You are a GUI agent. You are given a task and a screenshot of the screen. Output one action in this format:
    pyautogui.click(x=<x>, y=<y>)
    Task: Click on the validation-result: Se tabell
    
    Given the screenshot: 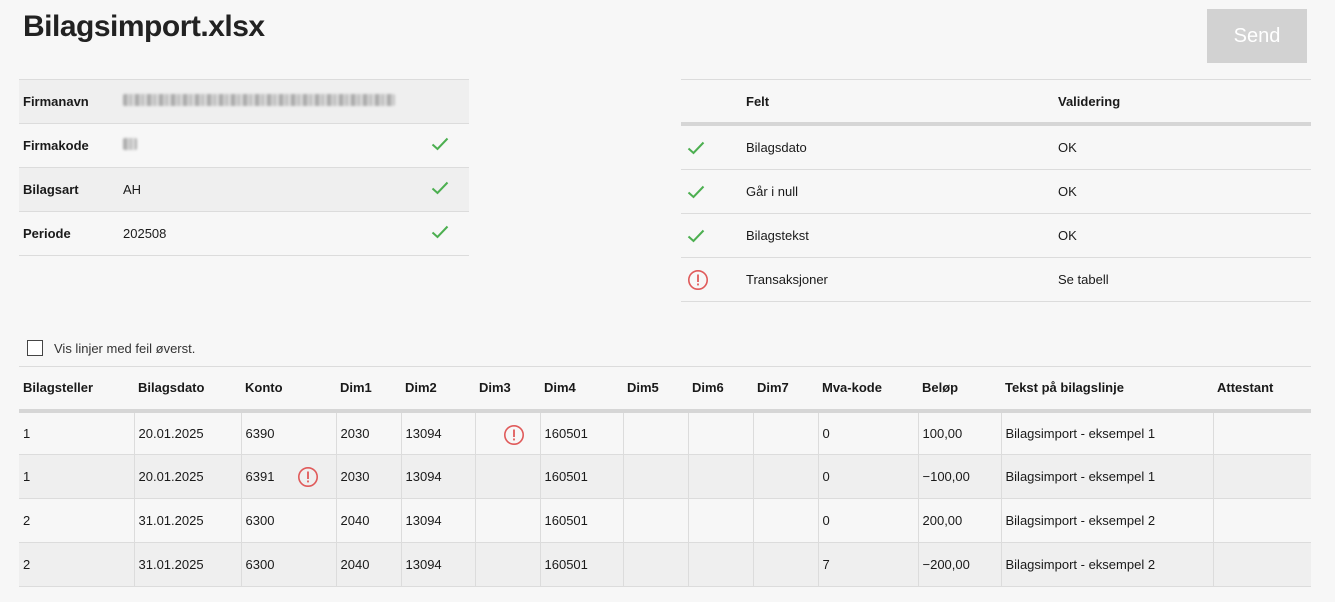 What is the action you would take?
    pyautogui.click(x=1083, y=279)
    